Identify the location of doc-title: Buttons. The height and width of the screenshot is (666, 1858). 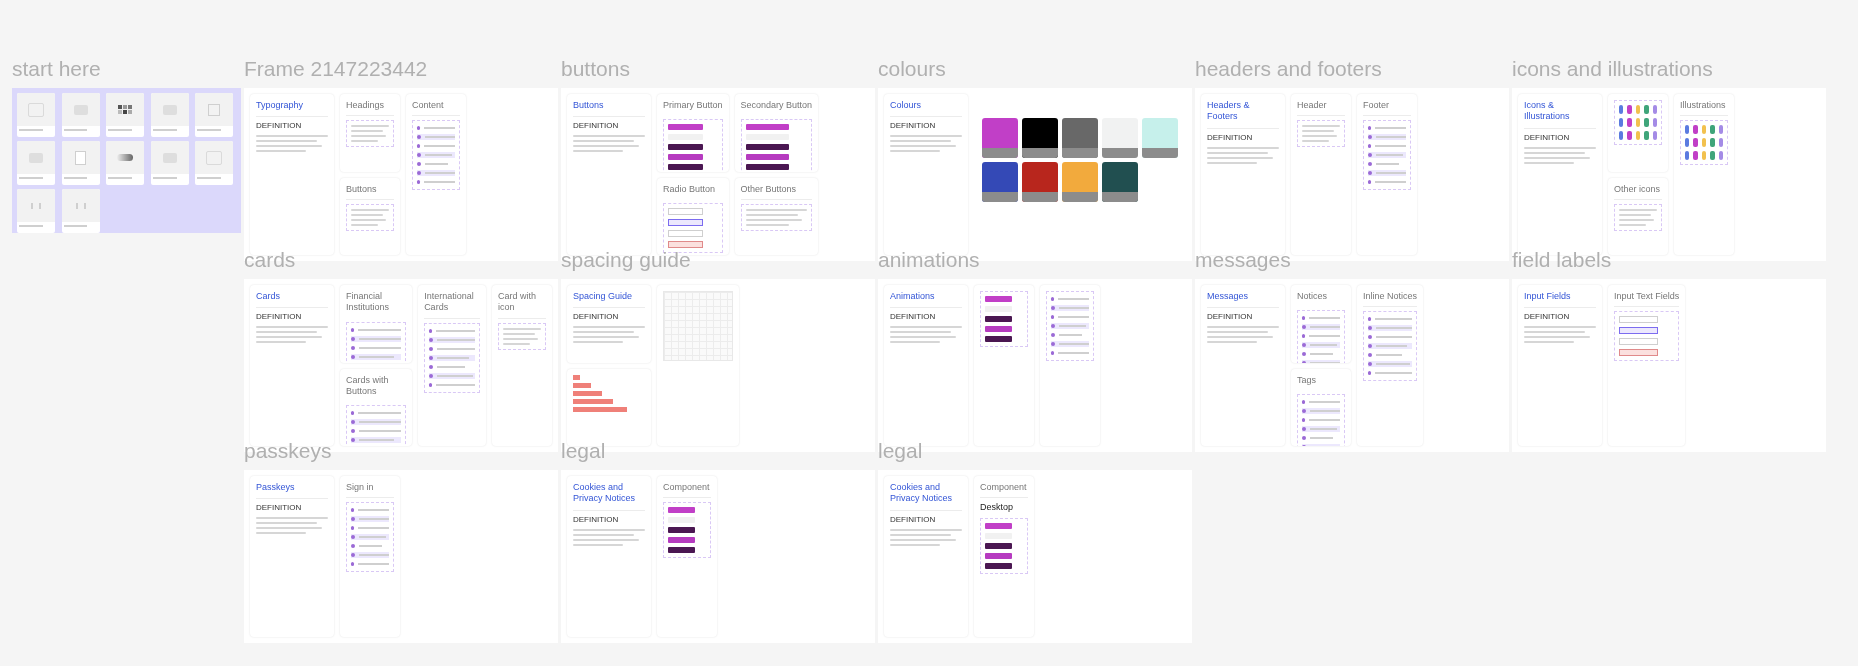
(589, 106).